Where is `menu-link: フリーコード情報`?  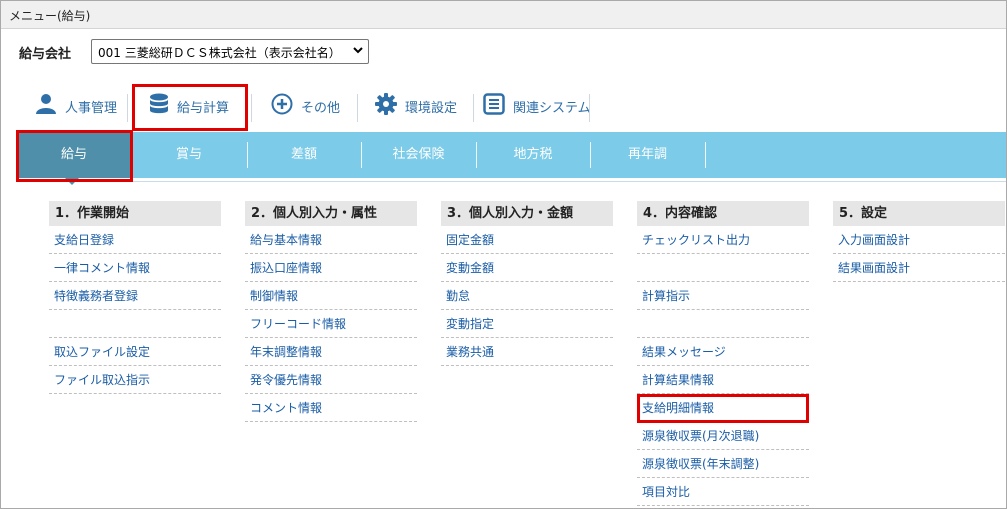 menu-link: フリーコード情報 is located at coordinates (331, 324).